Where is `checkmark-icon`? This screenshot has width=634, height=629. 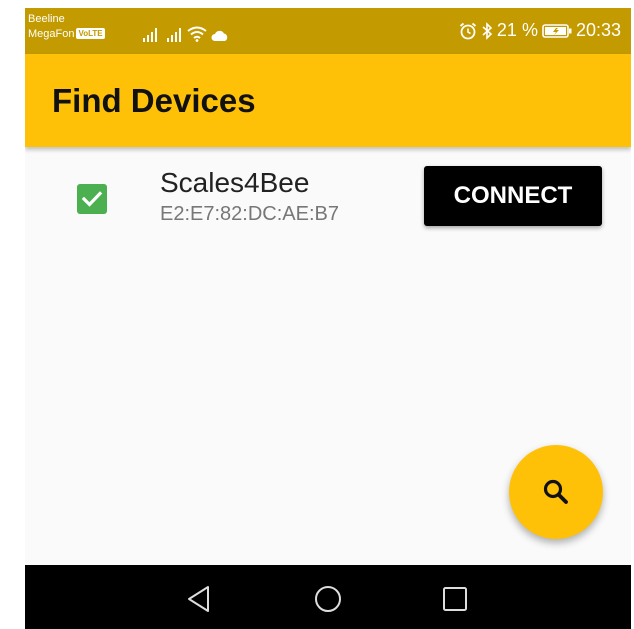 checkmark-icon is located at coordinates (92, 199).